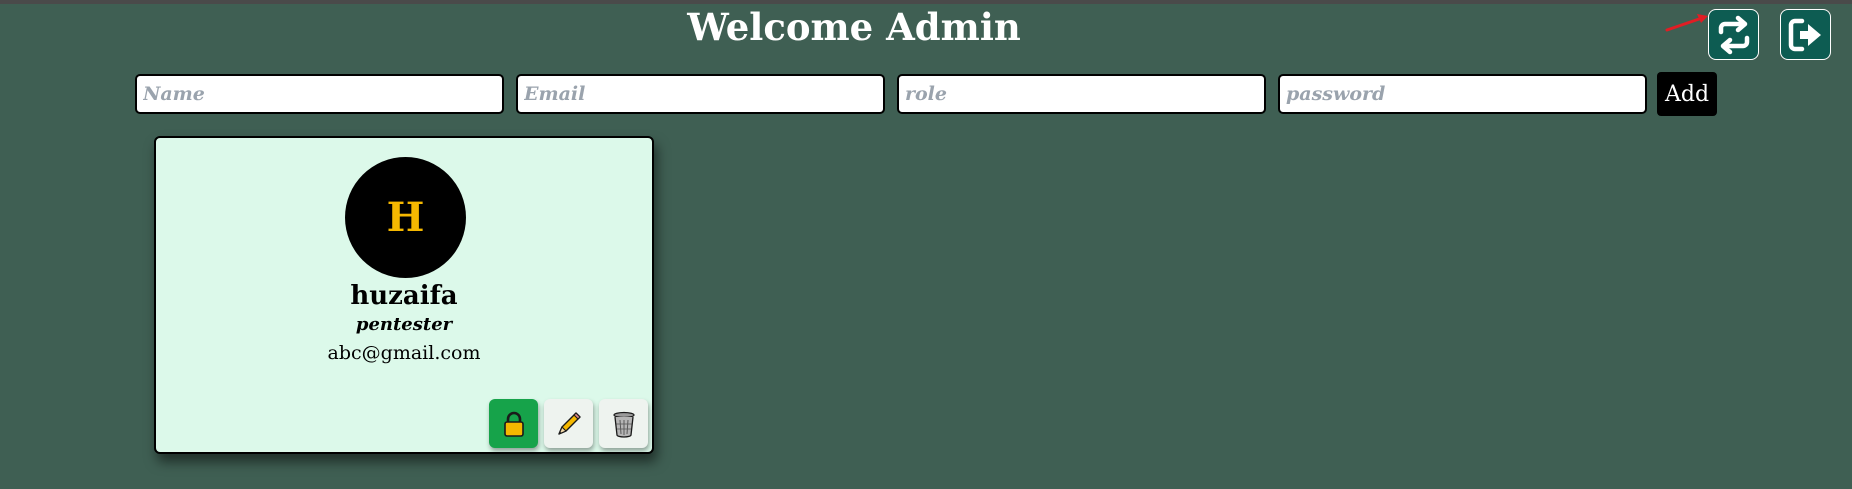 This screenshot has height=489, width=1852. I want to click on refresh-swap-icon, so click(1733, 34).